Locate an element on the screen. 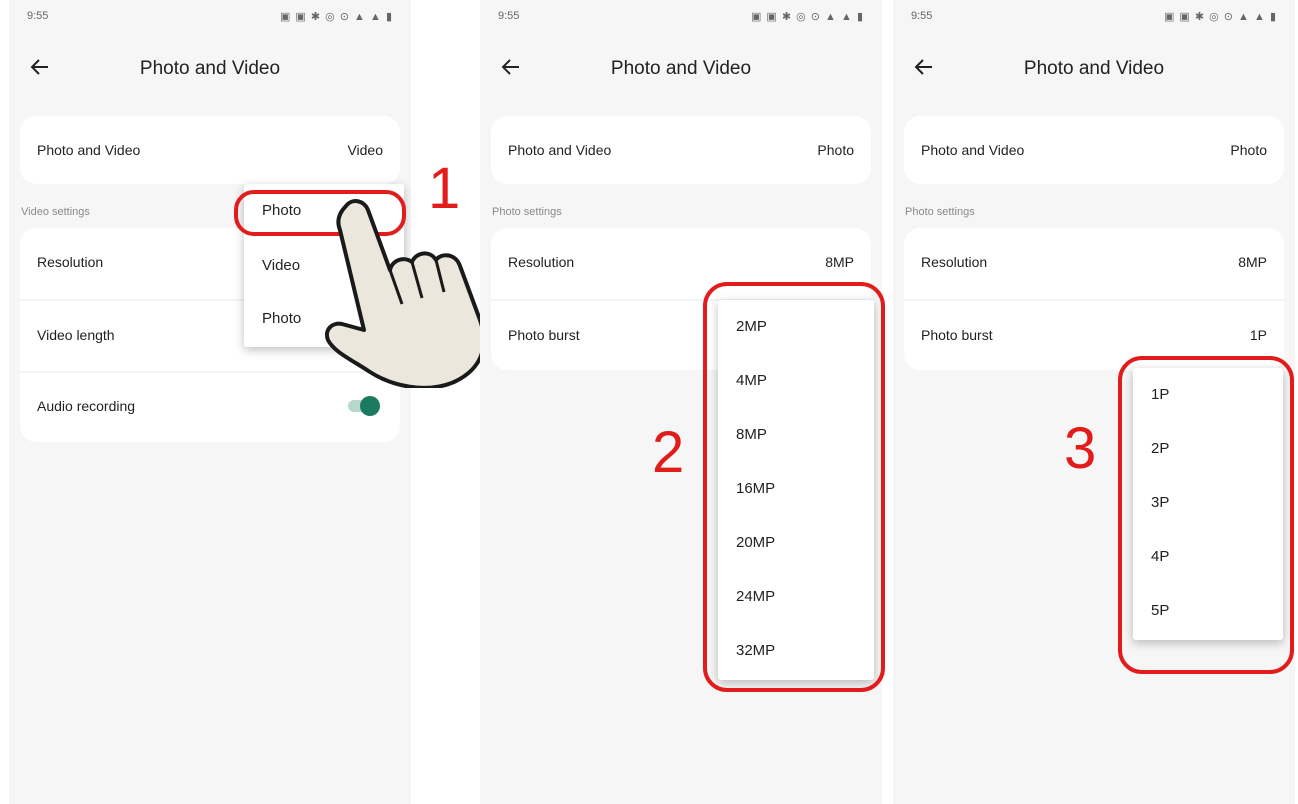  step-number-3: 3 is located at coordinates (1080, 448).